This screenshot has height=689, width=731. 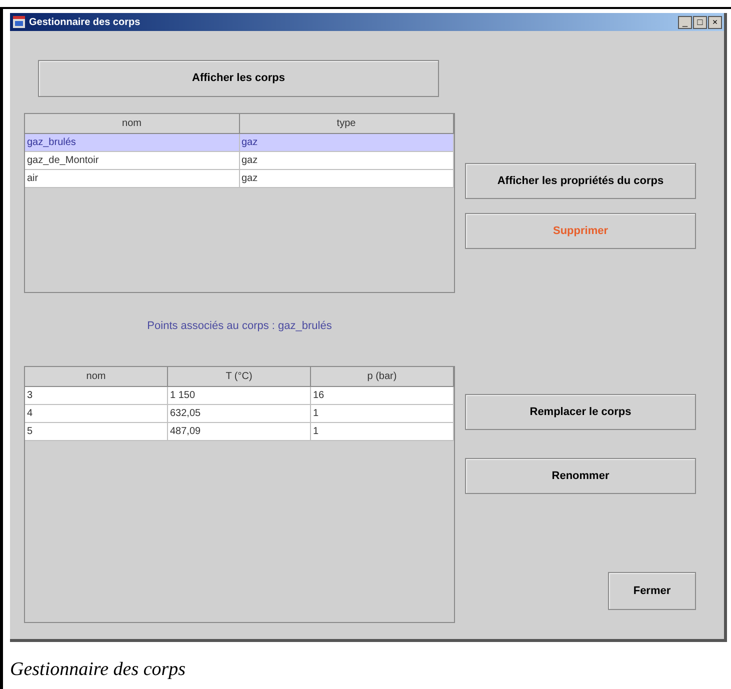 I want to click on close-dialog-button: Fermer, so click(x=652, y=591).